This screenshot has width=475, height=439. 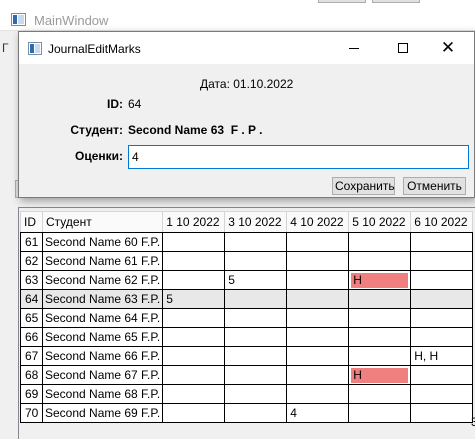 What do you see at coordinates (102, 242) in the screenshot?
I see `student-cell: Second Name 60 F.P.` at bounding box center [102, 242].